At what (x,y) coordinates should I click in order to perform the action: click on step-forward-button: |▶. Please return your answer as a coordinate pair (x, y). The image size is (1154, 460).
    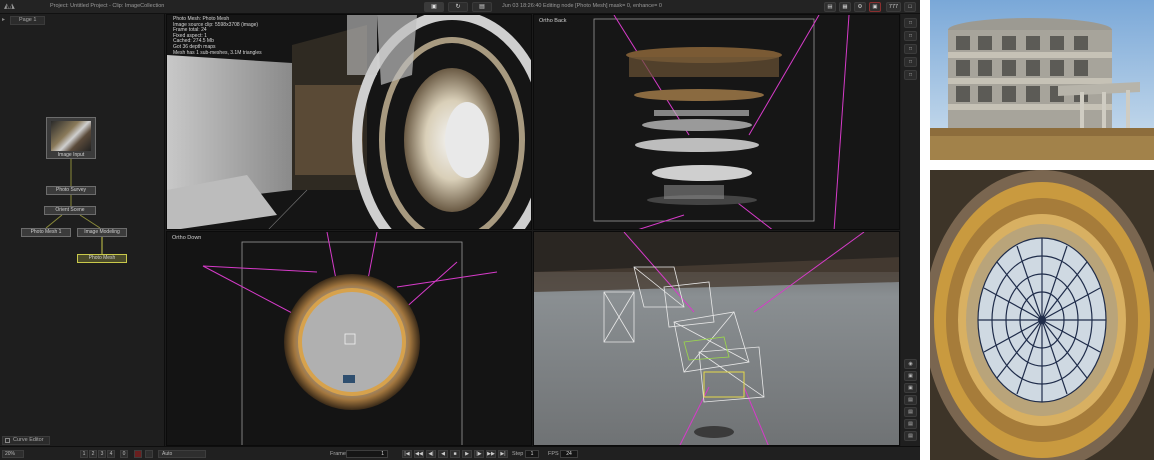
    Looking at the image, I should click on (479, 454).